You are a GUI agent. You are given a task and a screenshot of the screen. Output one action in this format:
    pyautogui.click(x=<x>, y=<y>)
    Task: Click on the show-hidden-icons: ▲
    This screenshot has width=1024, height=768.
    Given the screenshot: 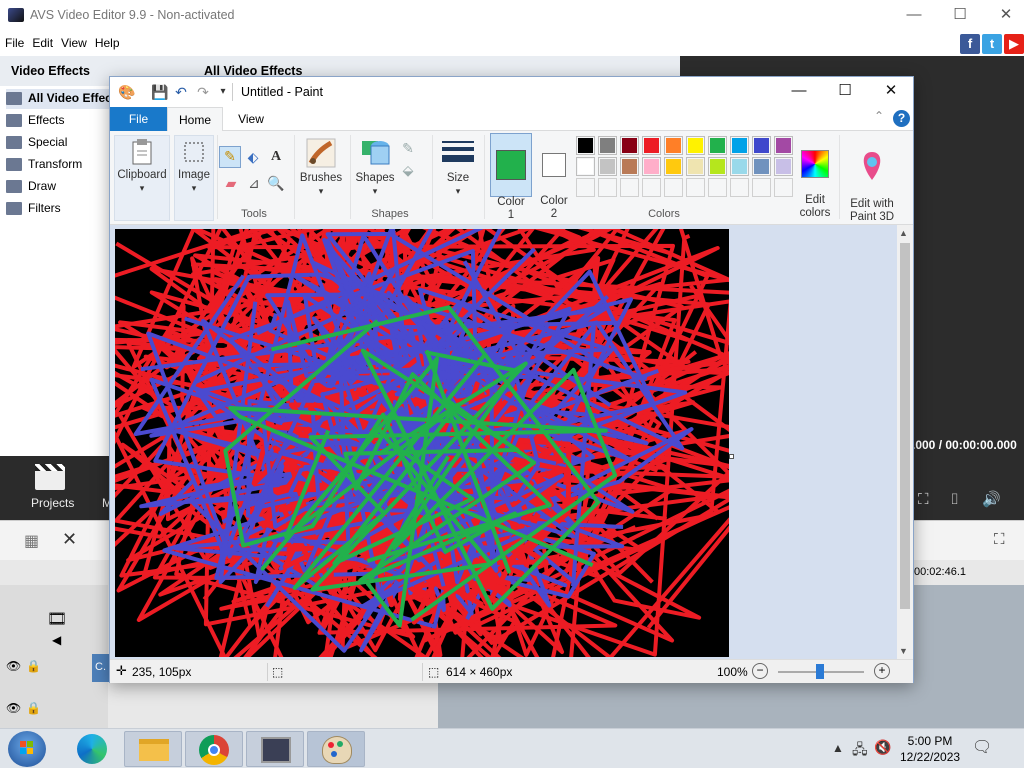 What is the action you would take?
    pyautogui.click(x=838, y=748)
    